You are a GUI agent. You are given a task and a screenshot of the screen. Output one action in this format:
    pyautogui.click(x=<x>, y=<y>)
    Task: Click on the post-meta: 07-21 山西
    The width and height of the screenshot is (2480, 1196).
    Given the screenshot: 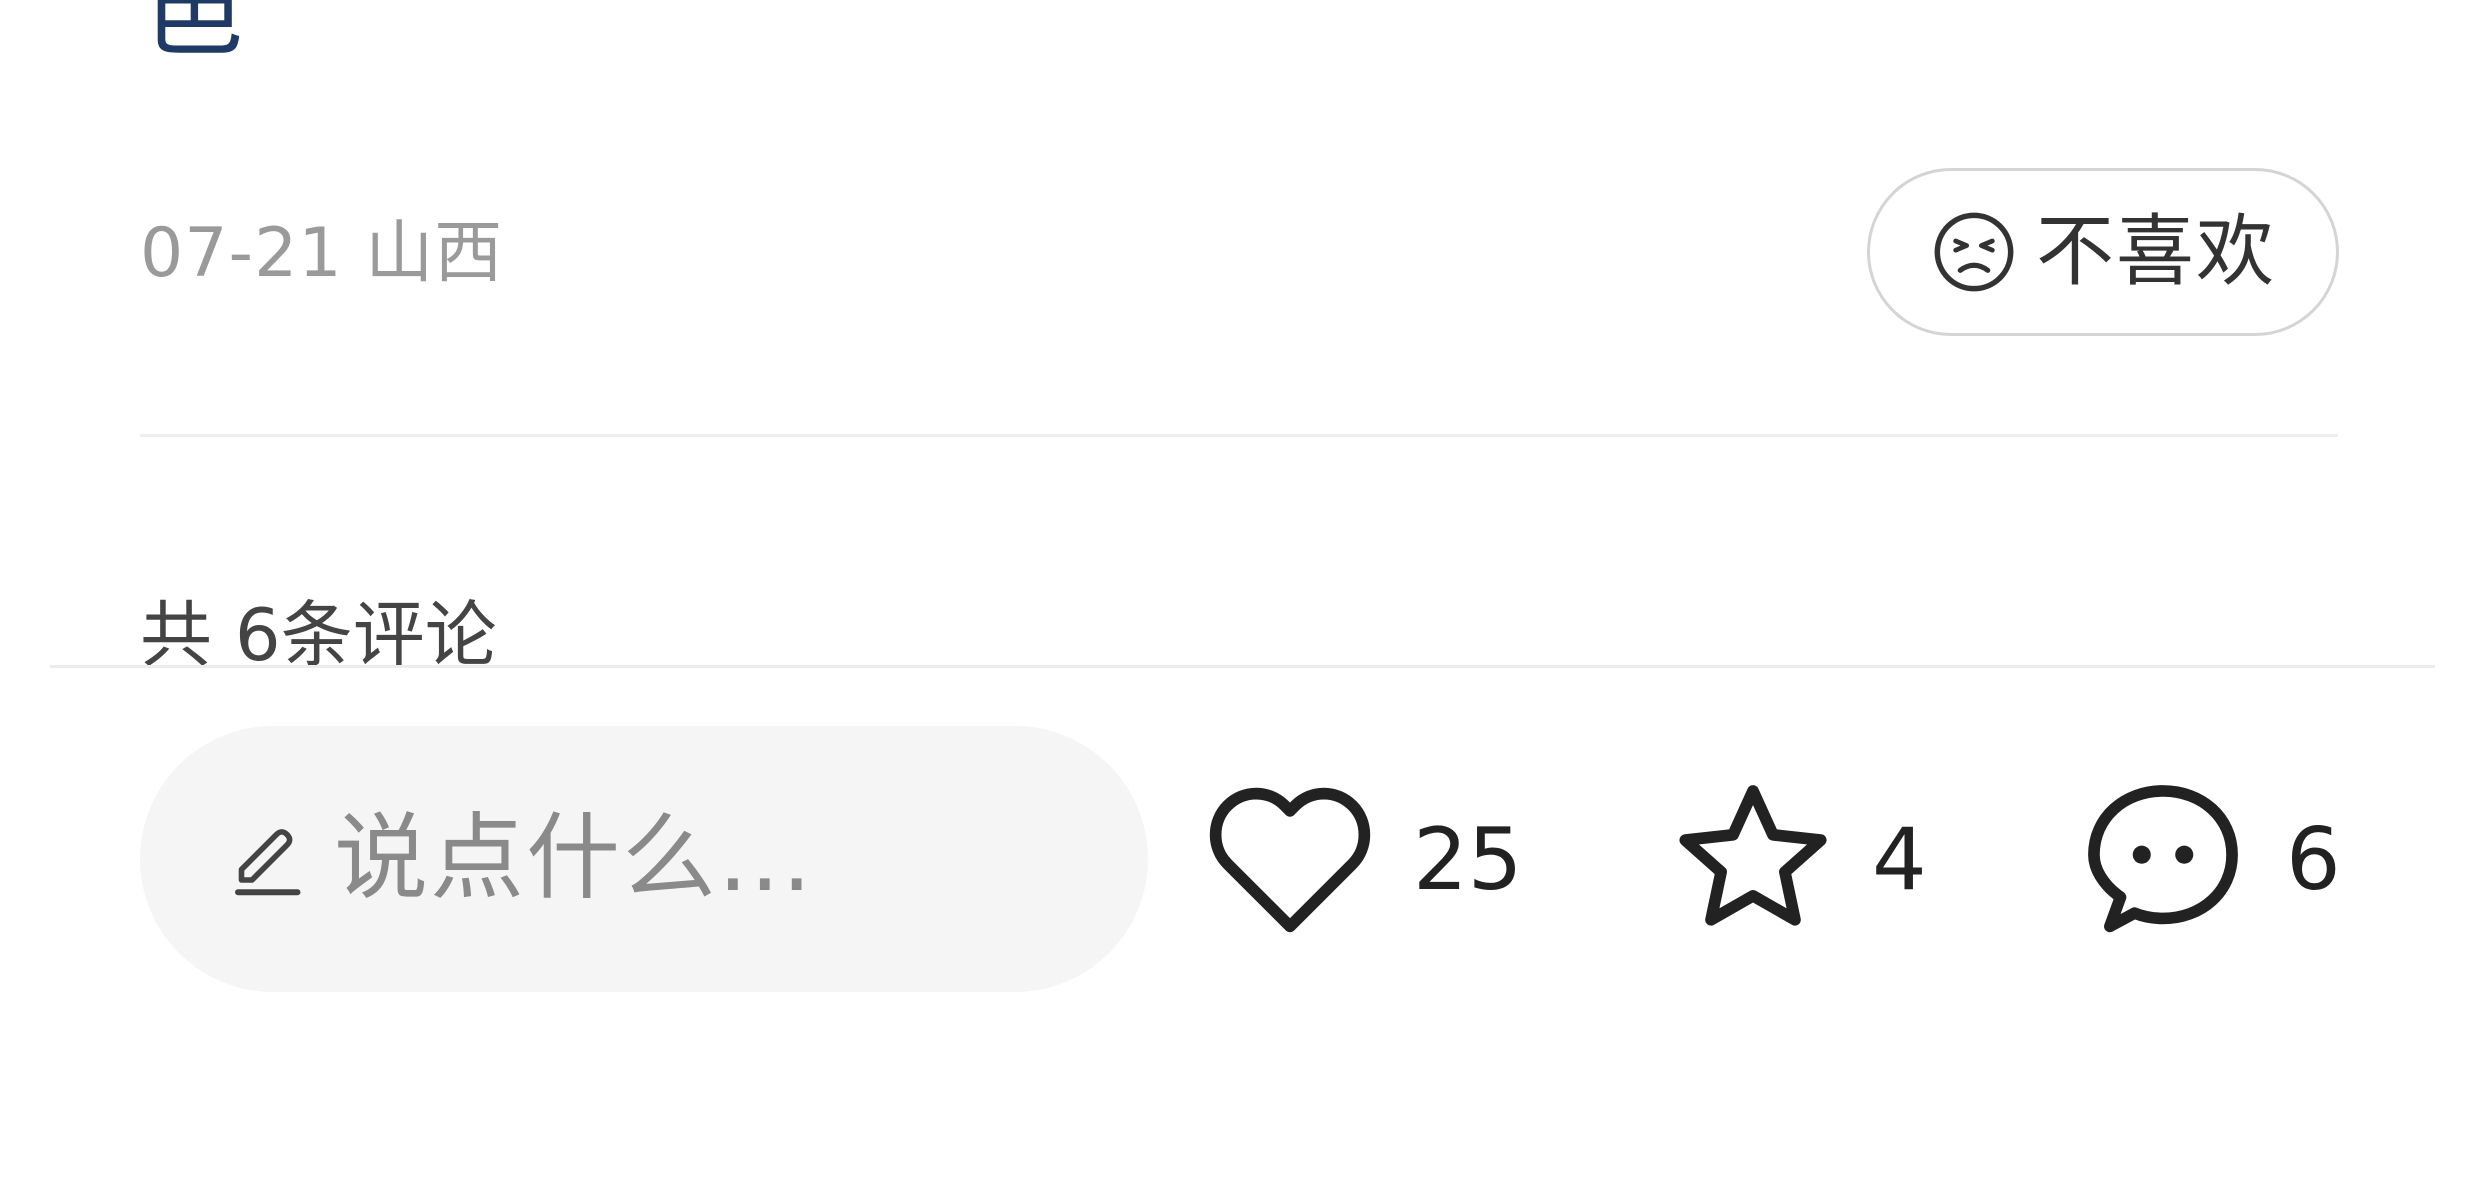 What is the action you would take?
    pyautogui.click(x=321, y=254)
    